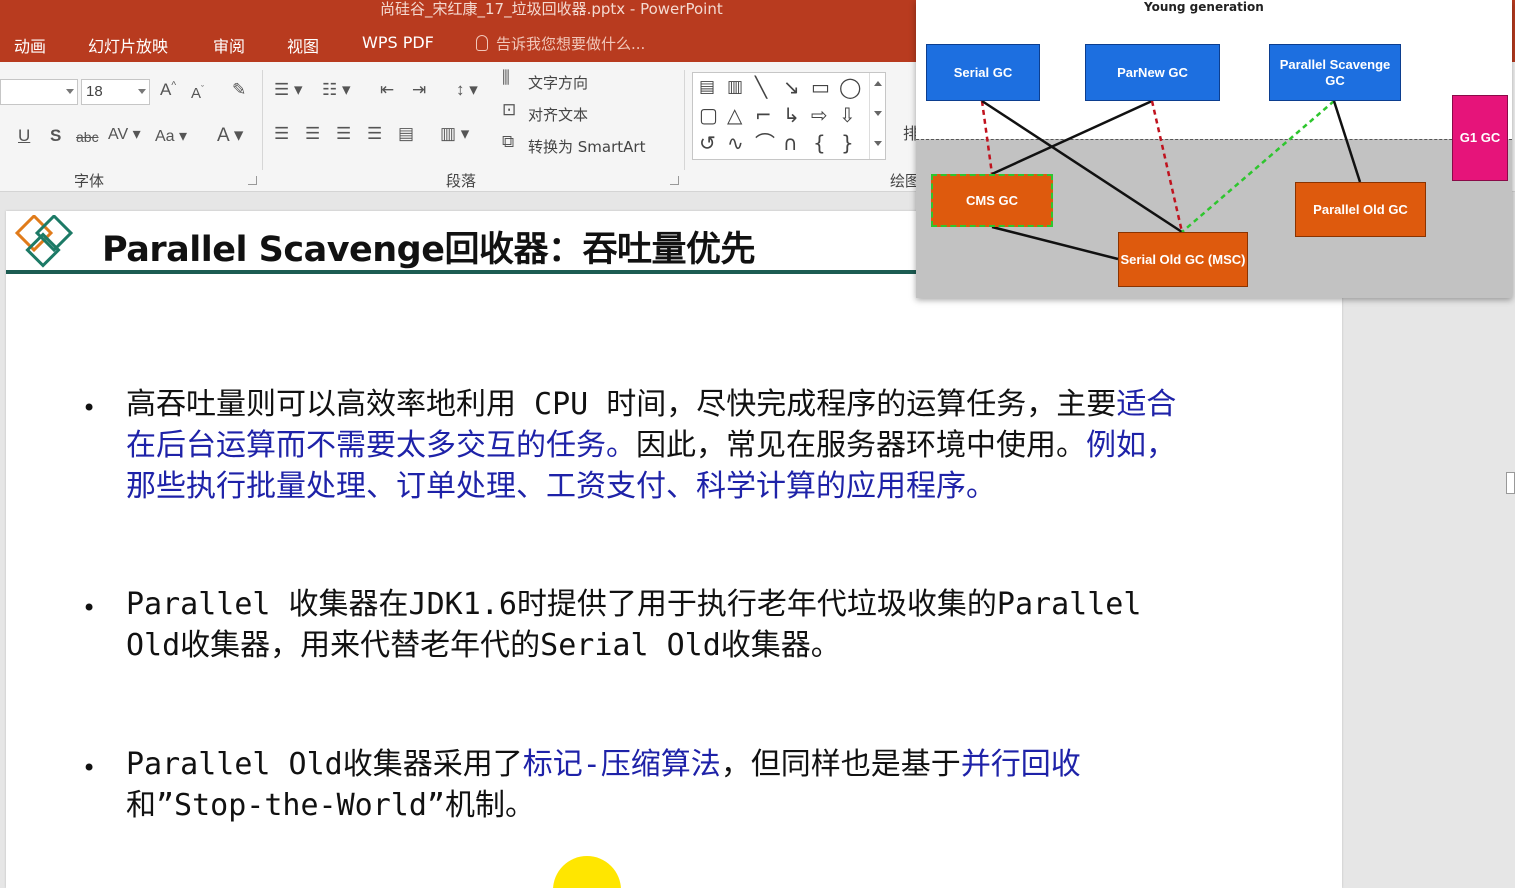 This screenshot has width=1515, height=888. What do you see at coordinates (39, 92) in the screenshot?
I see `font-name-input` at bounding box center [39, 92].